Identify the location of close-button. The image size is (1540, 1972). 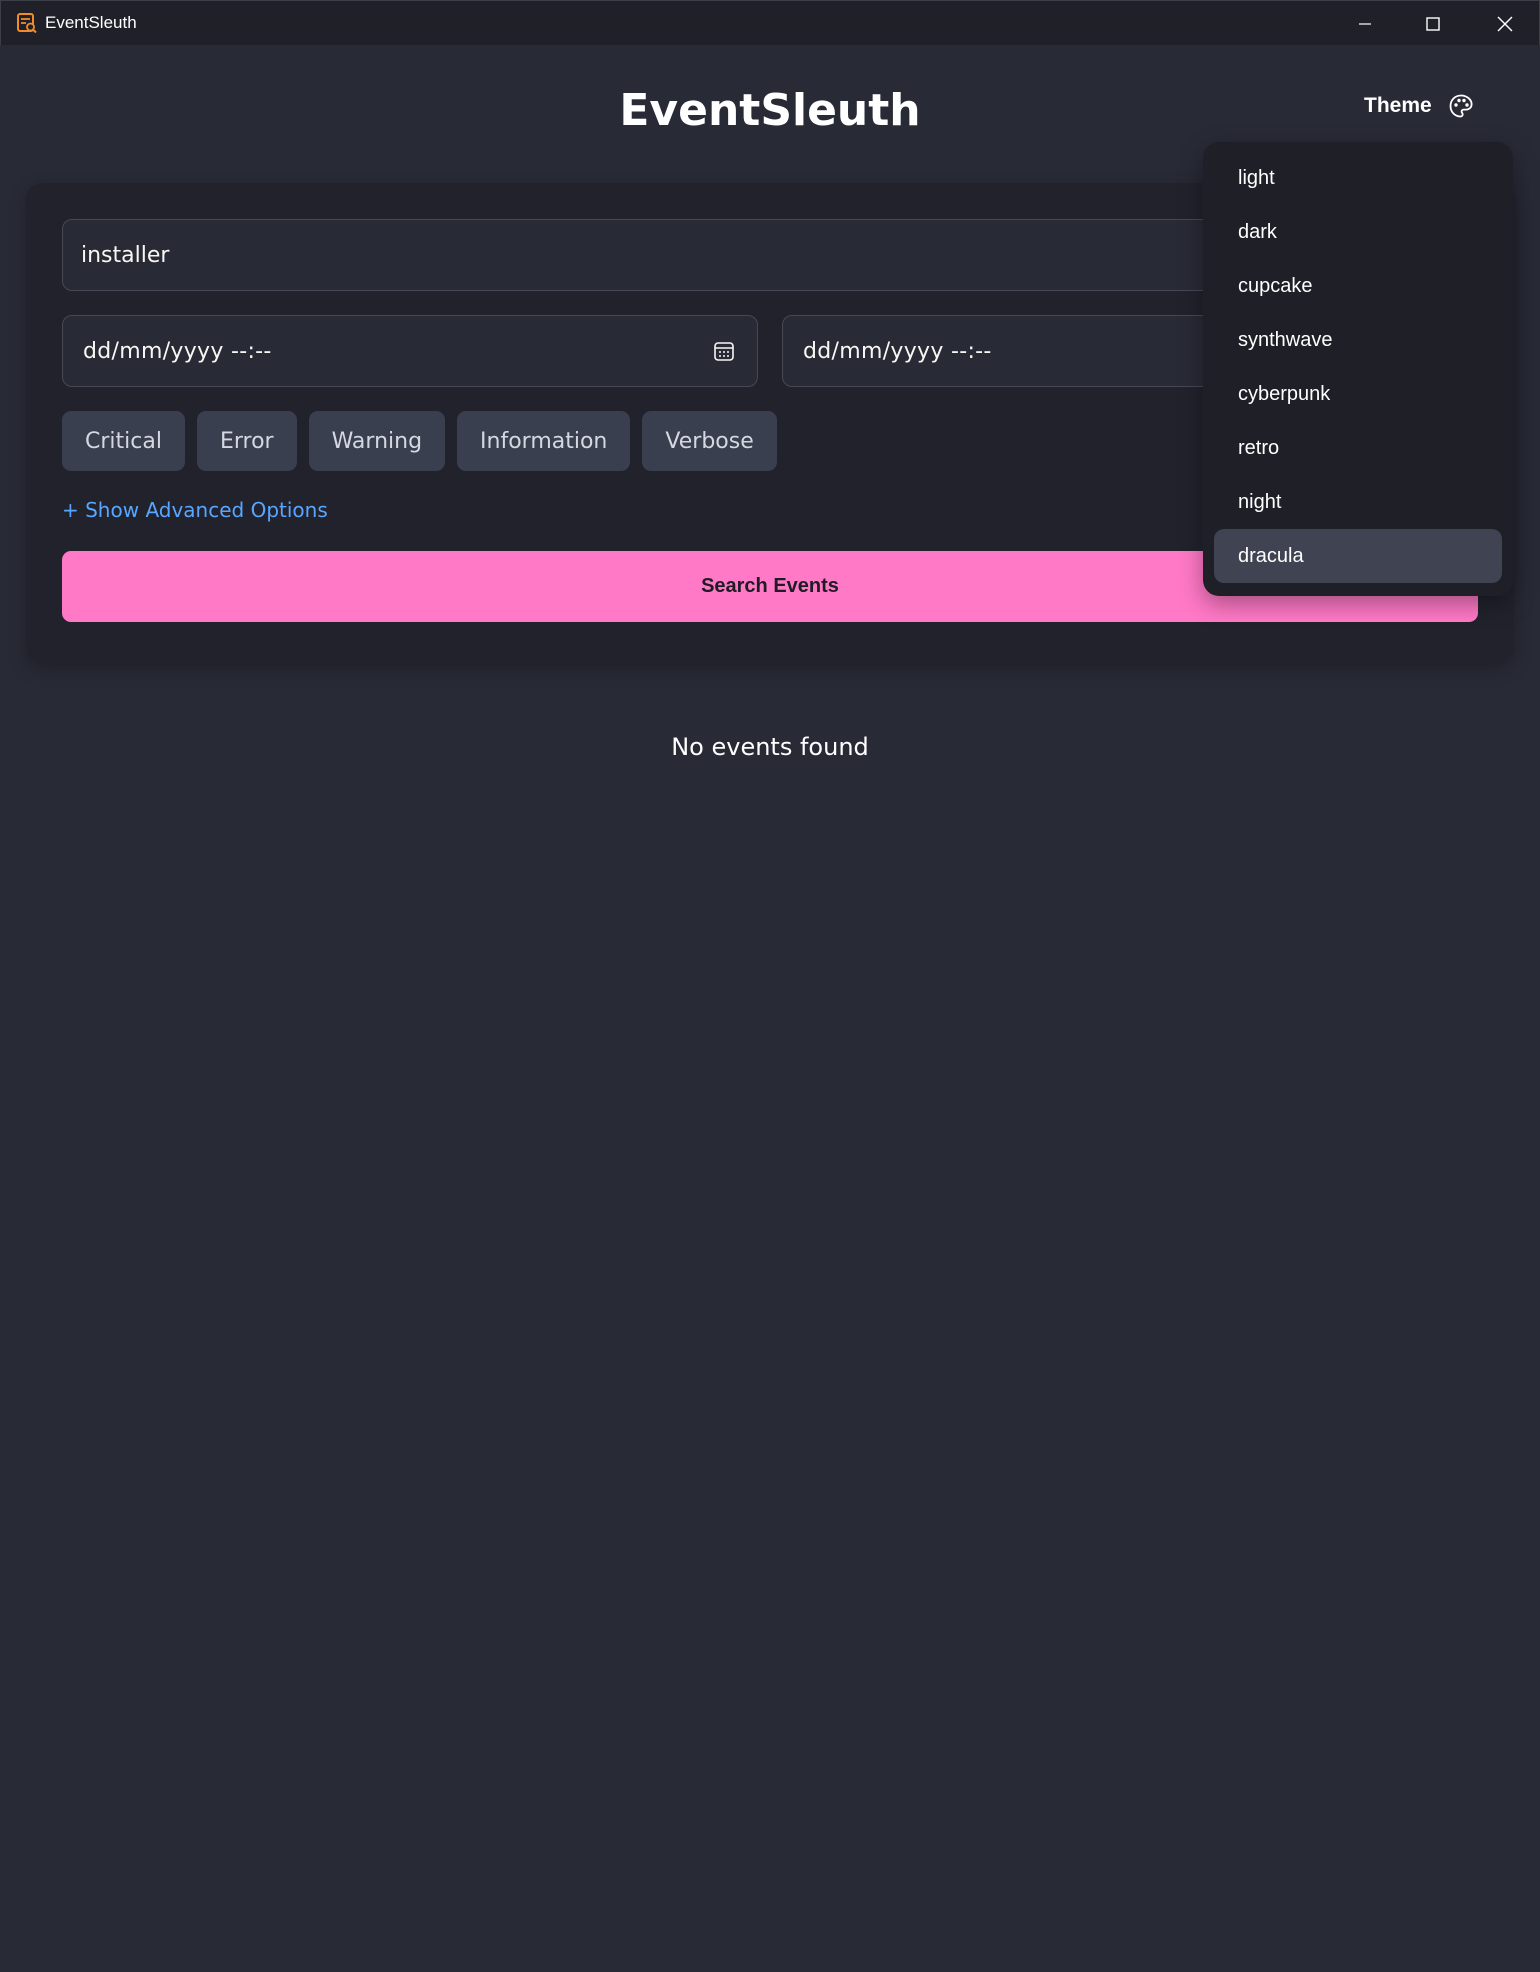
(1505, 23).